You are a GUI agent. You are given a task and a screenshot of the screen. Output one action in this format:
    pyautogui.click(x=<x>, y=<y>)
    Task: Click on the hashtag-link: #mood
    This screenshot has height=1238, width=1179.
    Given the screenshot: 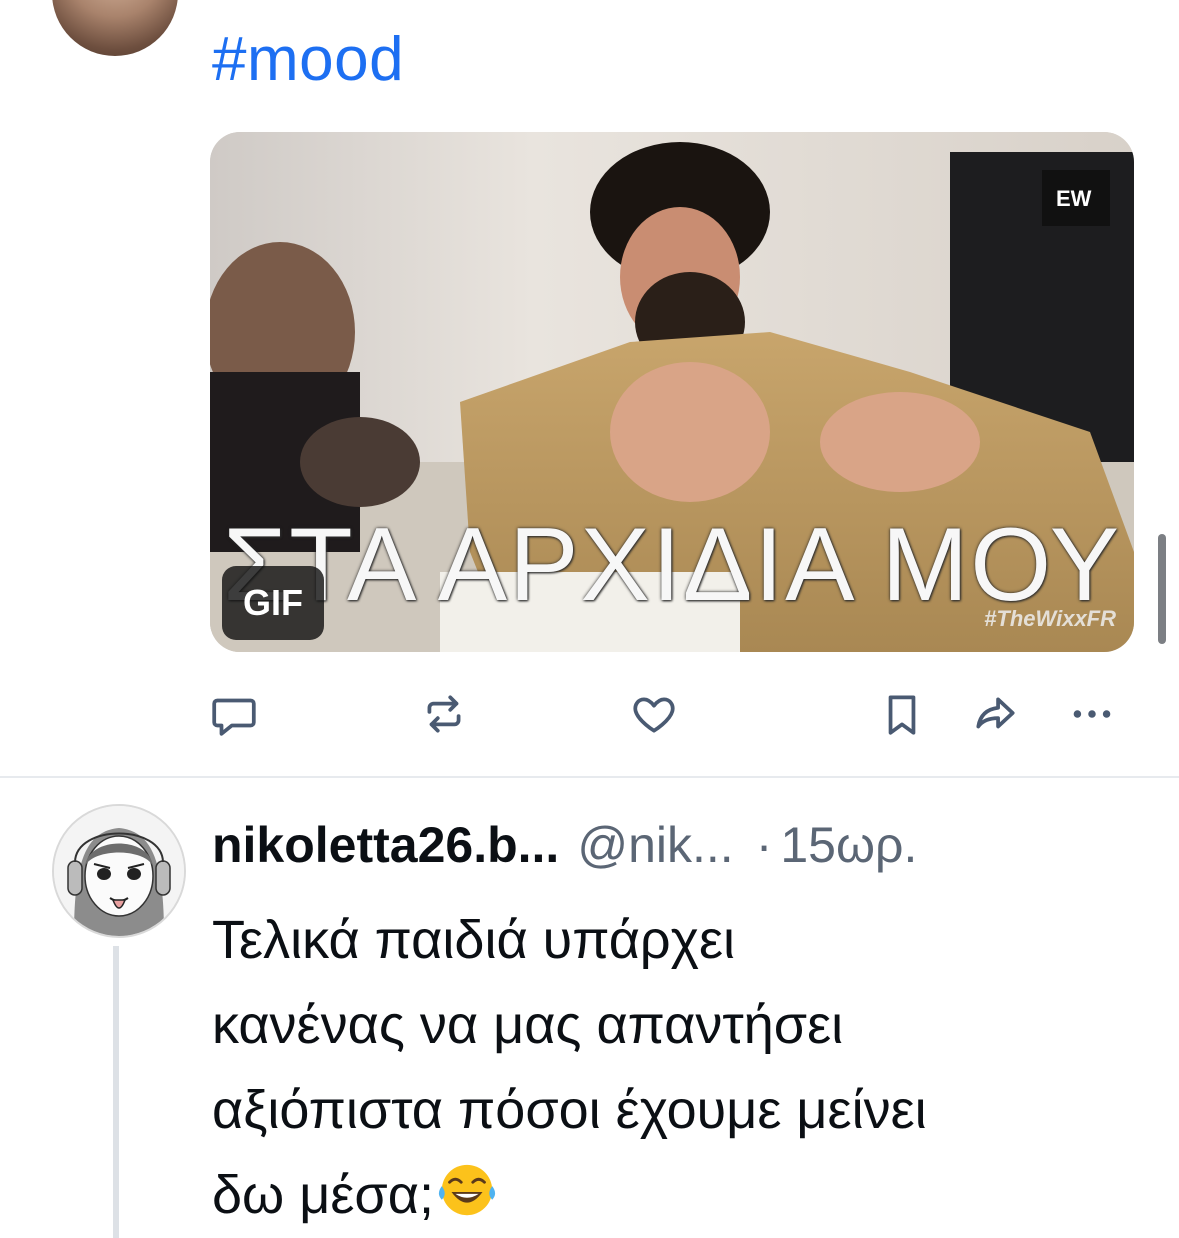 What is the action you would take?
    pyautogui.click(x=308, y=60)
    